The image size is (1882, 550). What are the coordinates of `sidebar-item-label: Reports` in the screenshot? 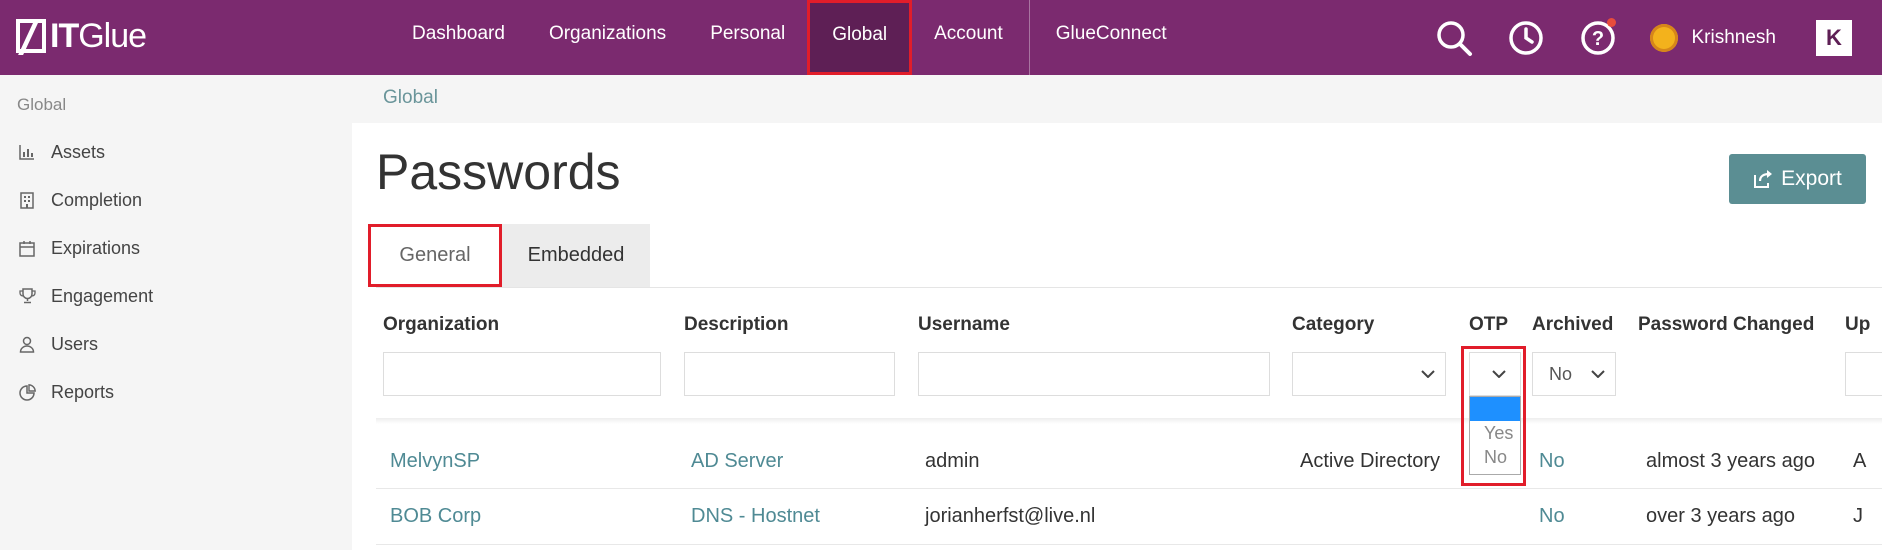 It's located at (83, 391).